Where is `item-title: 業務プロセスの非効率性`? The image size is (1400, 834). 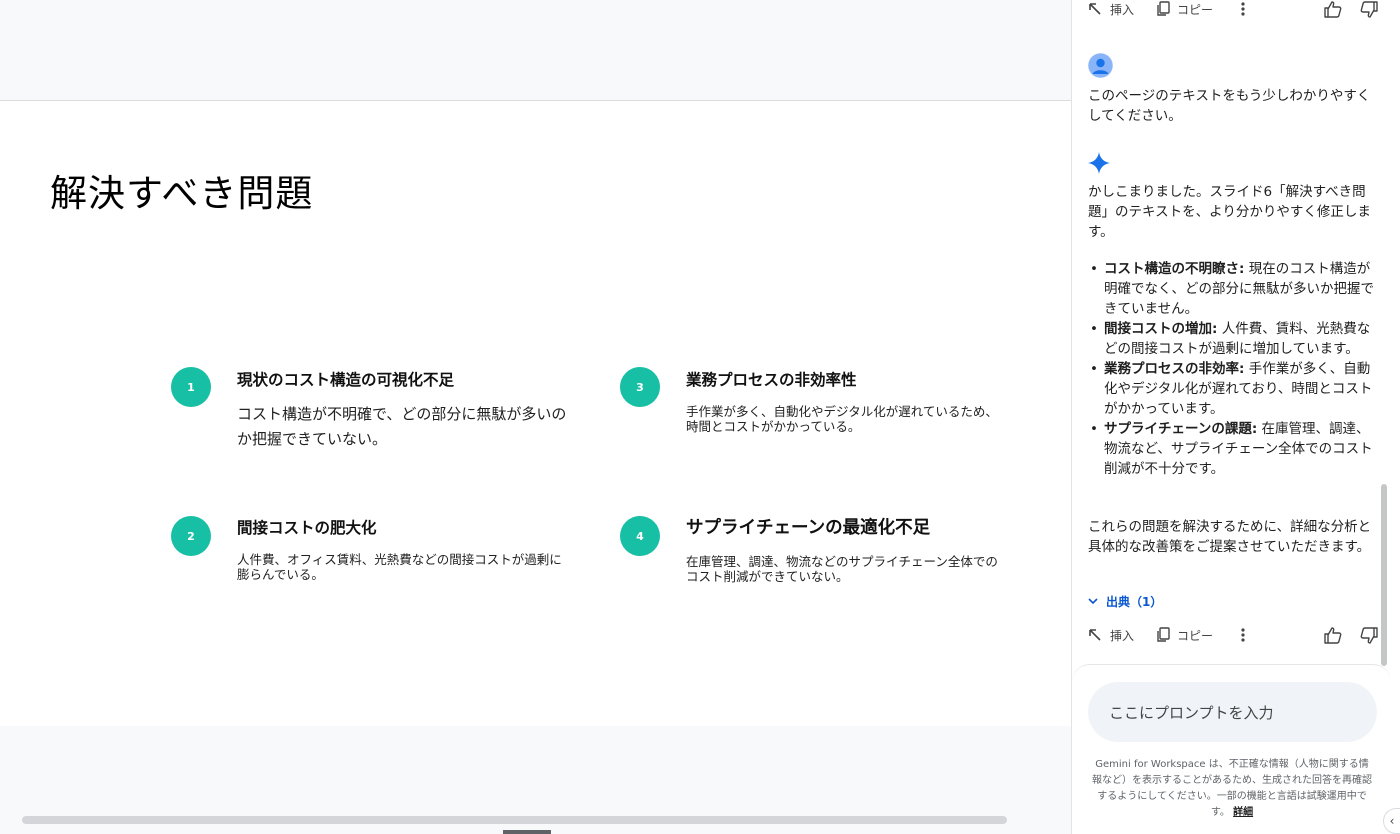
item-title: 業務プロセスの非効率性 is located at coordinates (771, 380).